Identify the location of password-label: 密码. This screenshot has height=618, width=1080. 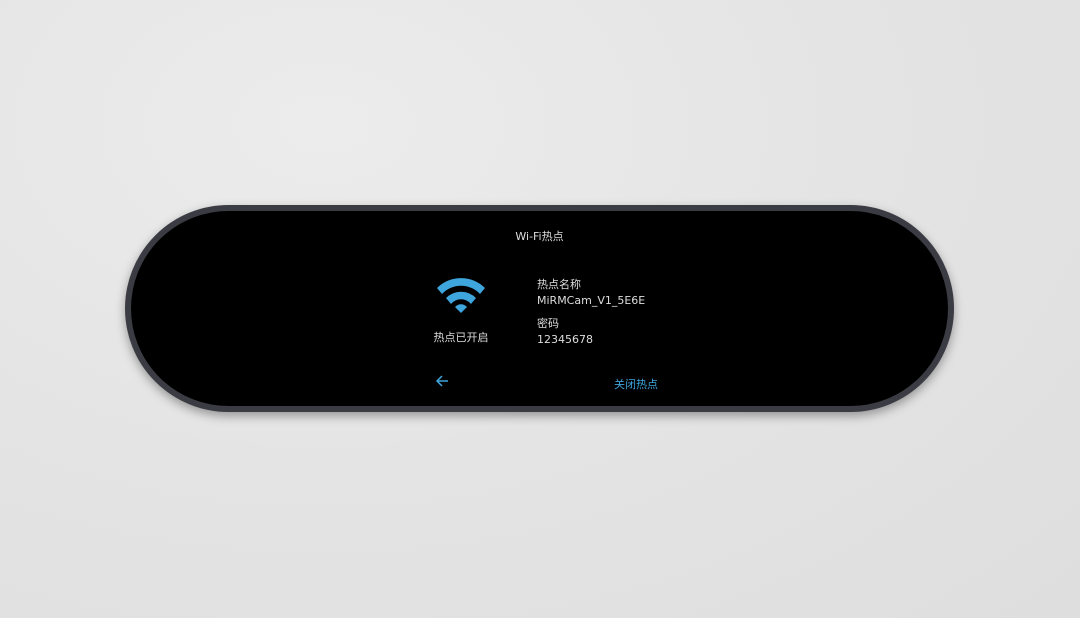
(548, 323).